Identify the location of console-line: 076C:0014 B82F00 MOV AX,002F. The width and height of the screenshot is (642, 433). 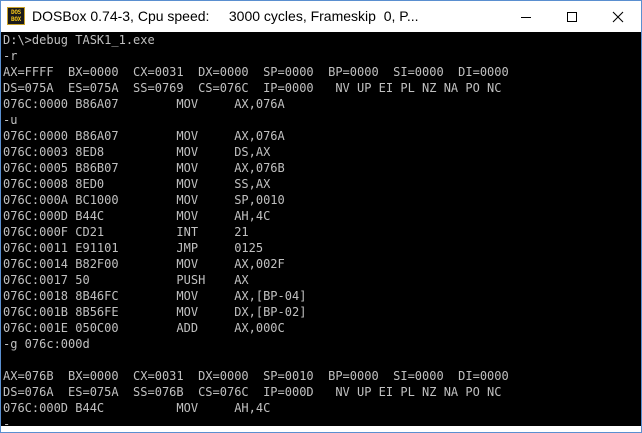
(144, 264).